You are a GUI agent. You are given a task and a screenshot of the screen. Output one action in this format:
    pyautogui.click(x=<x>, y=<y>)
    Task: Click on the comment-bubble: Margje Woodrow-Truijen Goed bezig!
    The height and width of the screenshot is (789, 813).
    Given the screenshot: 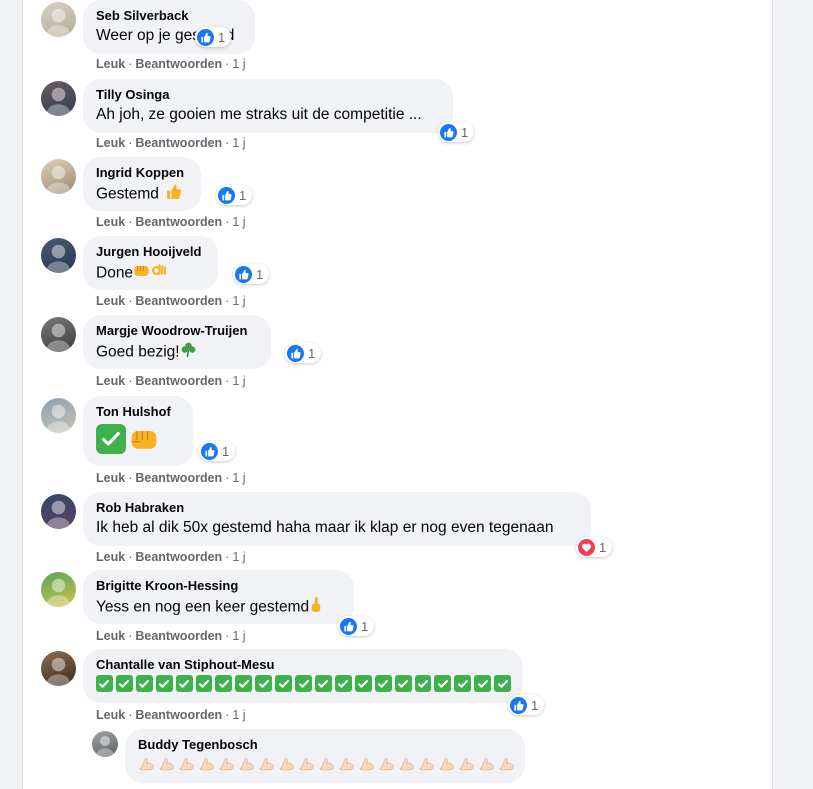 What is the action you would take?
    pyautogui.click(x=177, y=342)
    